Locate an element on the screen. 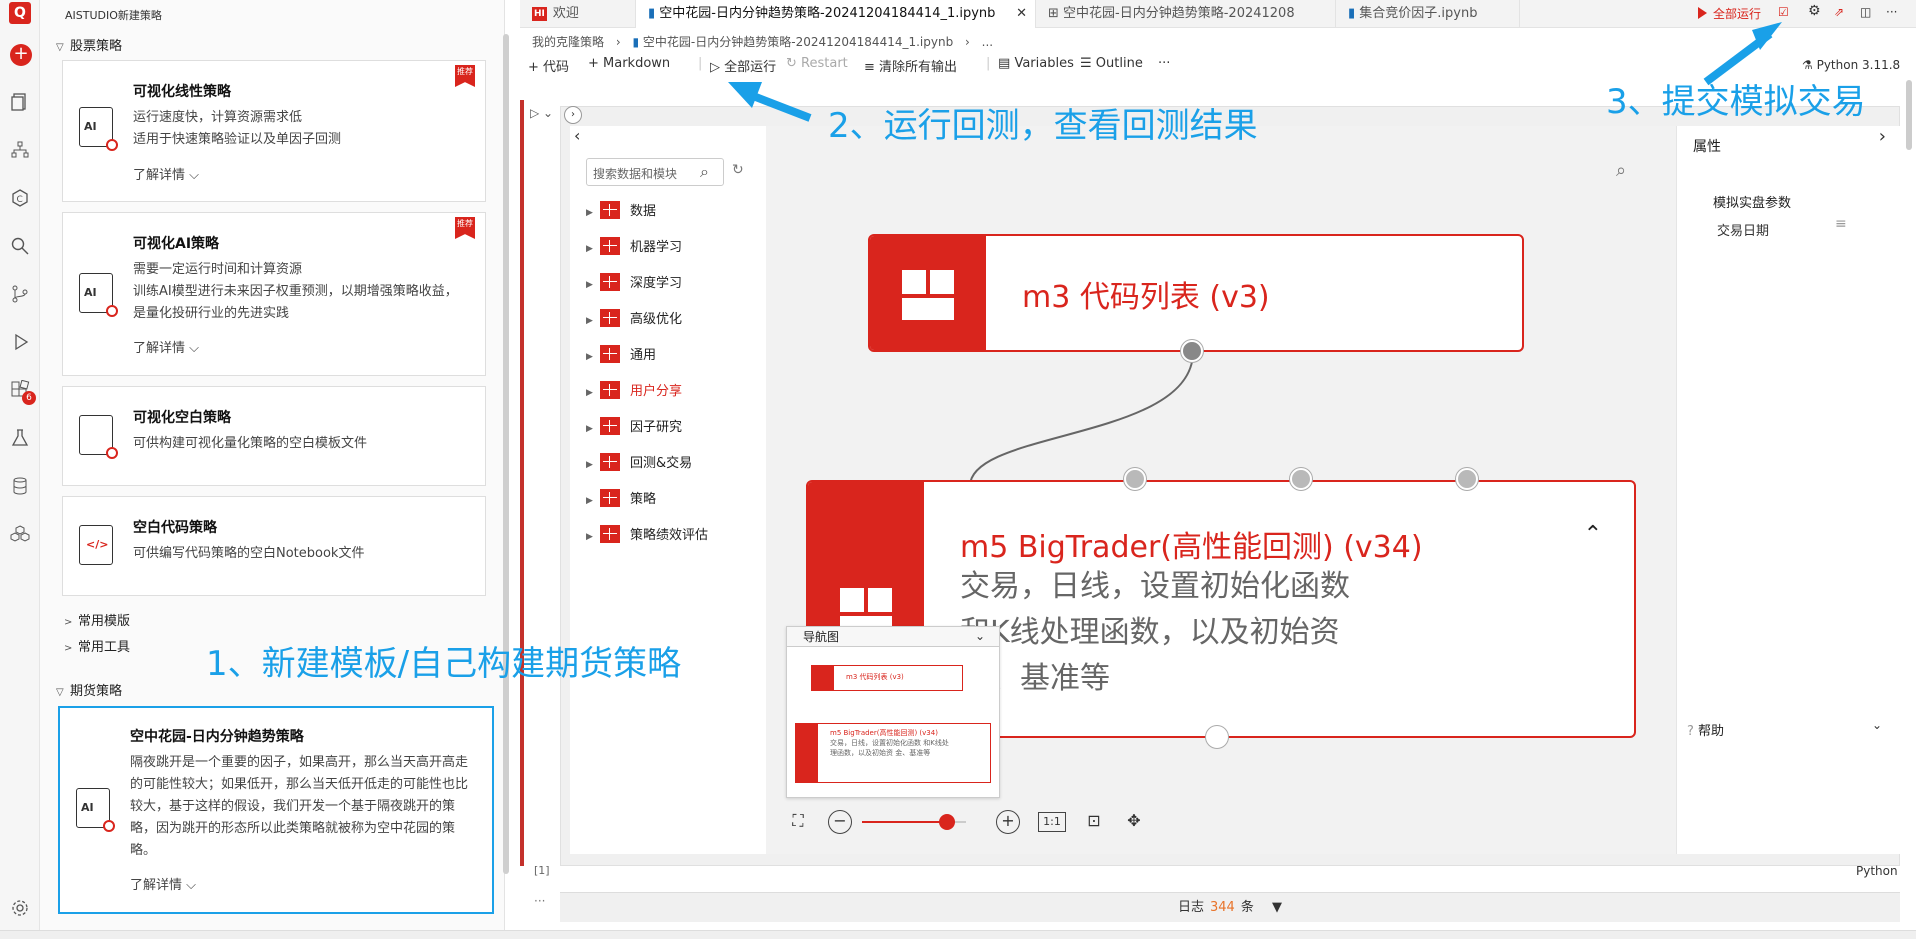  reset-zoom-button: 1:1 is located at coordinates (1052, 822).